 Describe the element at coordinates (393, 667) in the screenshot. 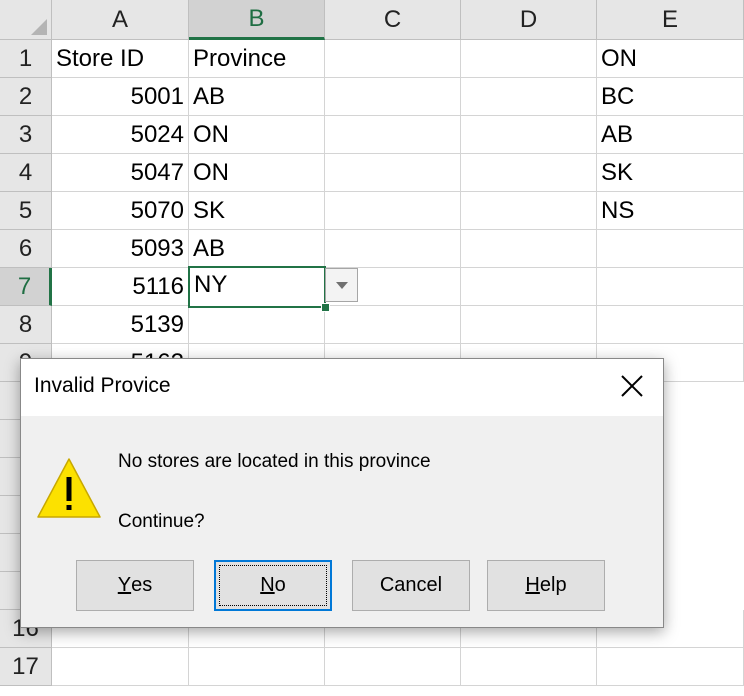

I see `cell-c17` at that location.